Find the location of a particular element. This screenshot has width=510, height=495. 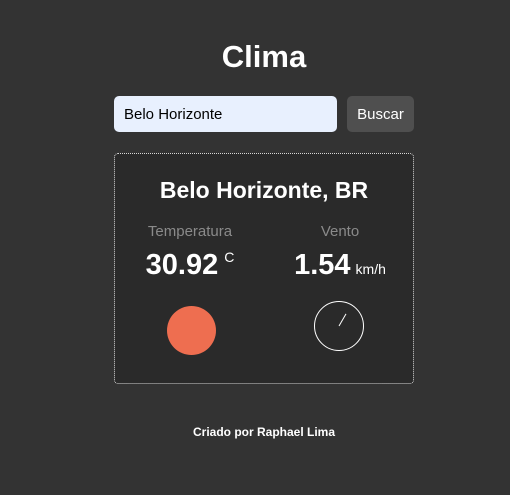

temperature-value-line: 30.92 C is located at coordinates (190, 267).